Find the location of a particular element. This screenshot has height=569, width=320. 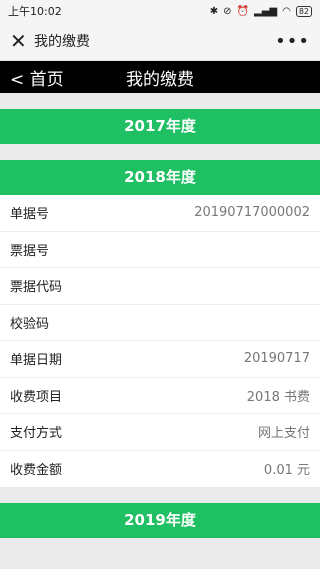

row-value: 20190717000002 is located at coordinates (252, 213).